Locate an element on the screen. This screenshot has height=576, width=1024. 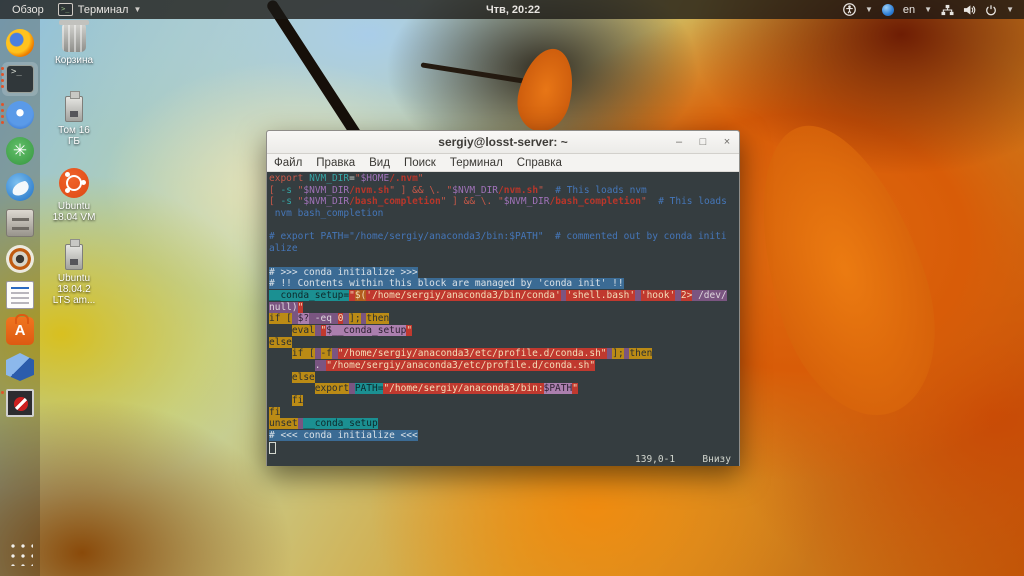
terminal-line: fi is located at coordinates (504, 412).